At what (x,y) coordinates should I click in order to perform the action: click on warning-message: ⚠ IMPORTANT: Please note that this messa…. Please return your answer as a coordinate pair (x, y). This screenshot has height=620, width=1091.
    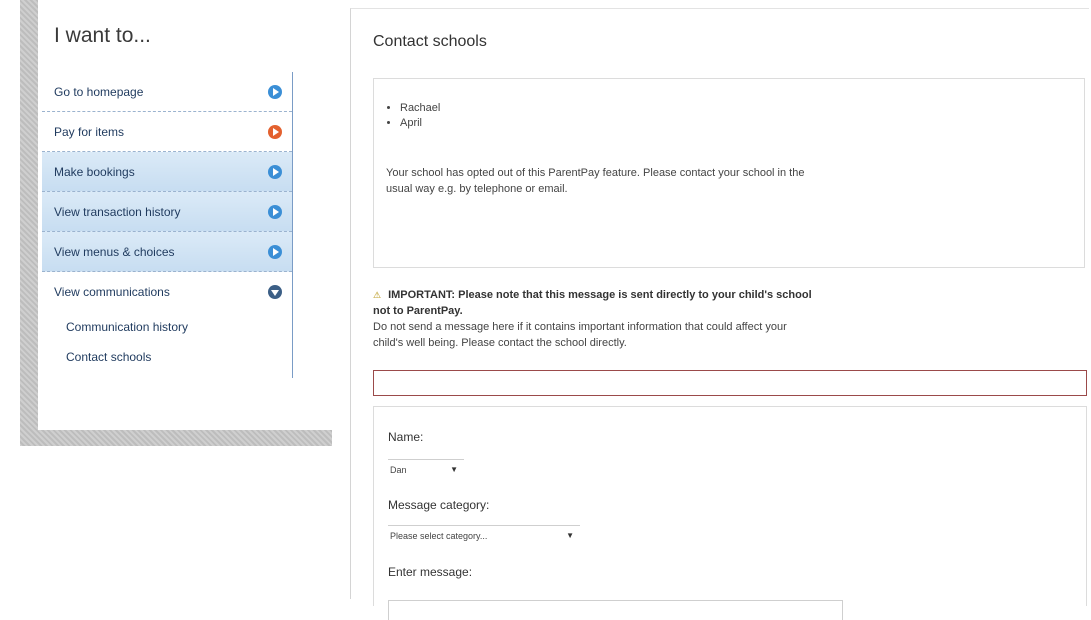
    Looking at the image, I should click on (593, 319).